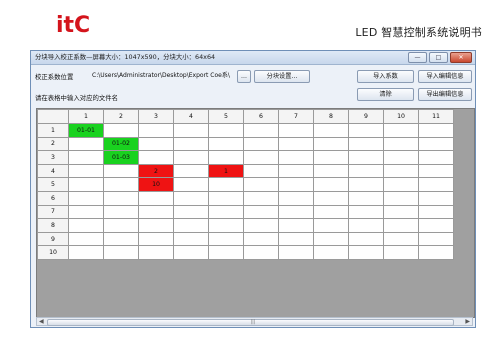 This screenshot has width=500, height=344. Describe the element at coordinates (121, 157) in the screenshot. I see `grid-cell: 01-03` at that location.